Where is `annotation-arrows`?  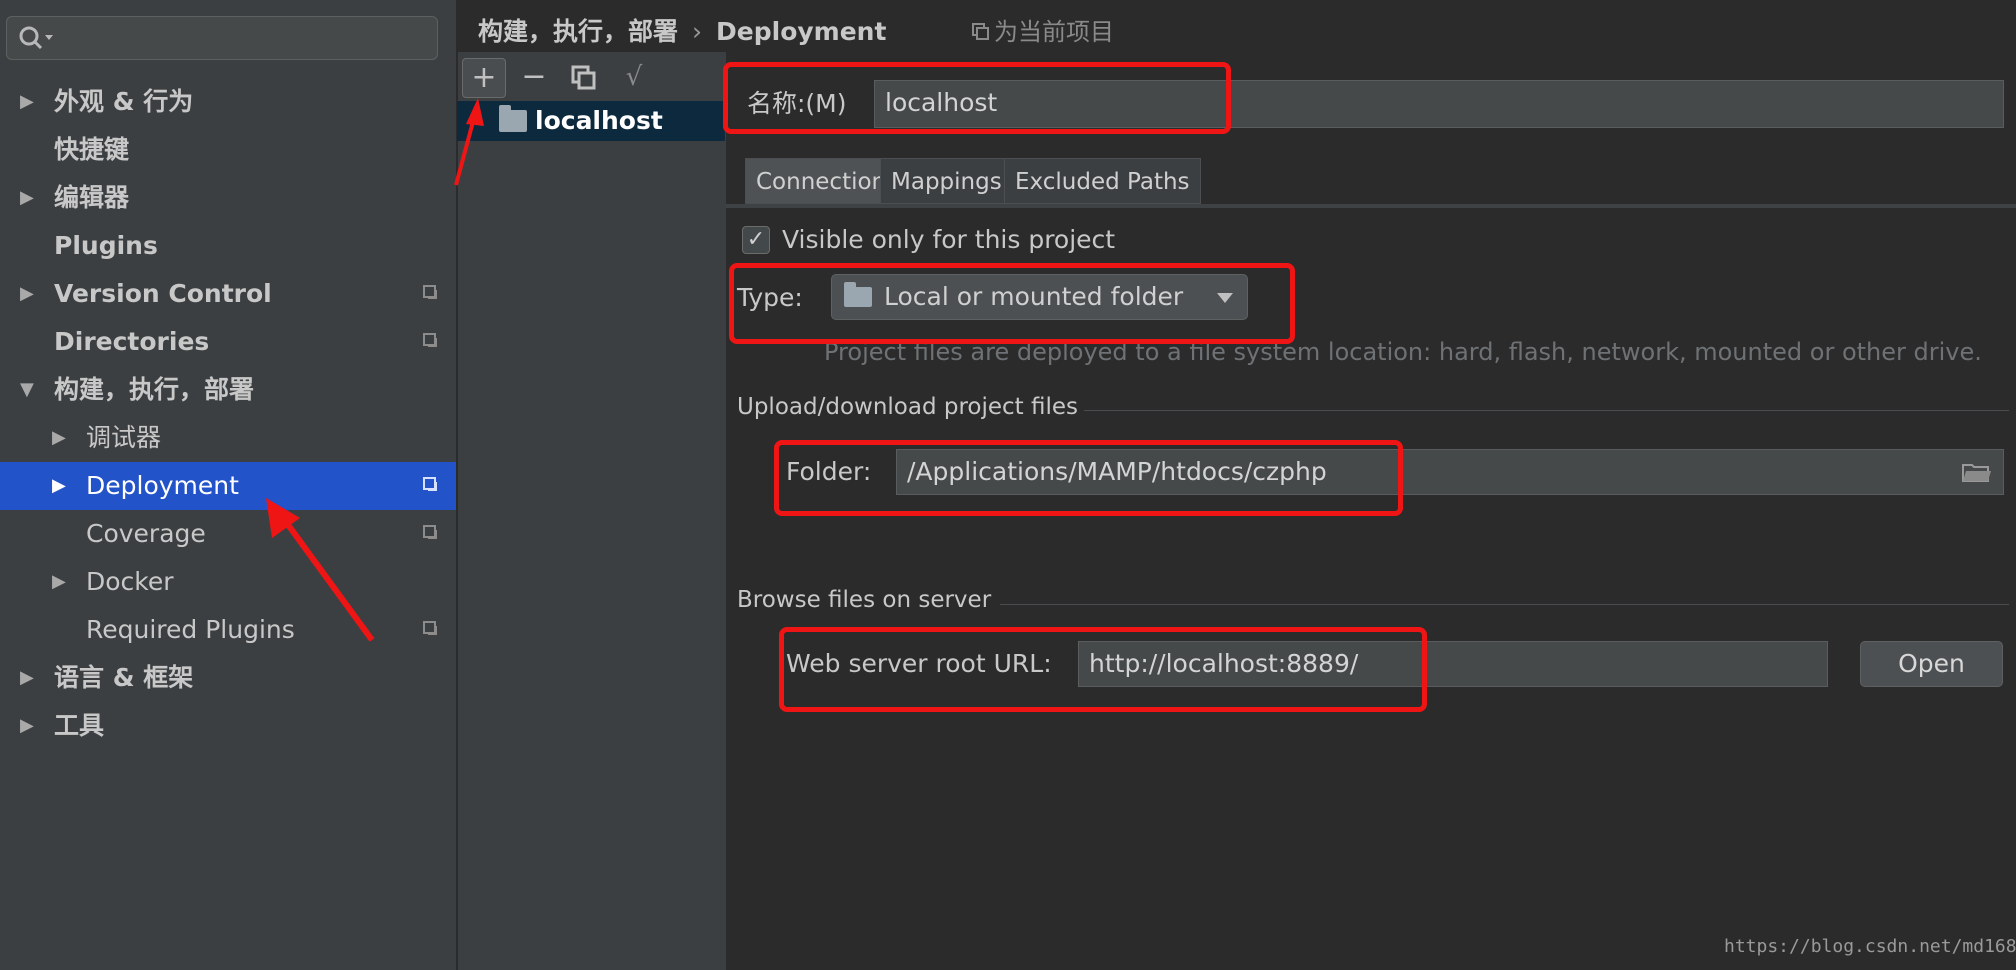
annotation-arrows is located at coordinates (375, 370).